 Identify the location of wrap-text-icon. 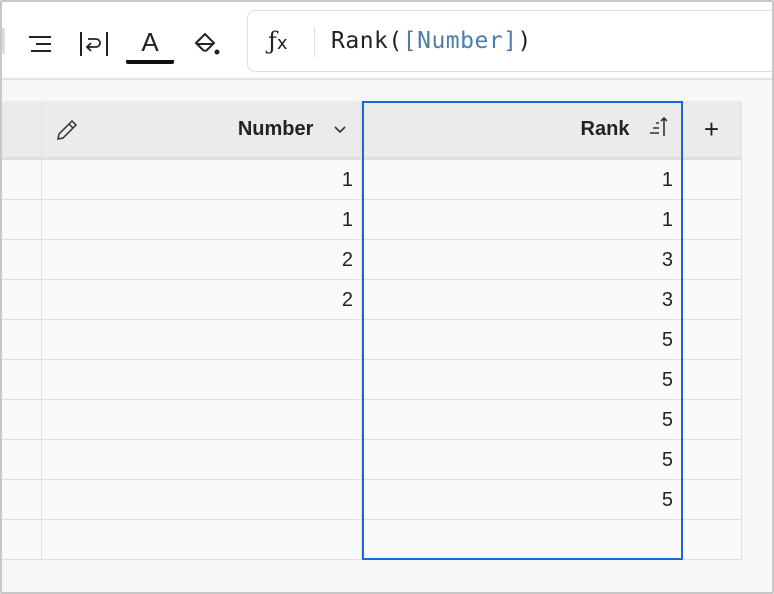
(94, 44).